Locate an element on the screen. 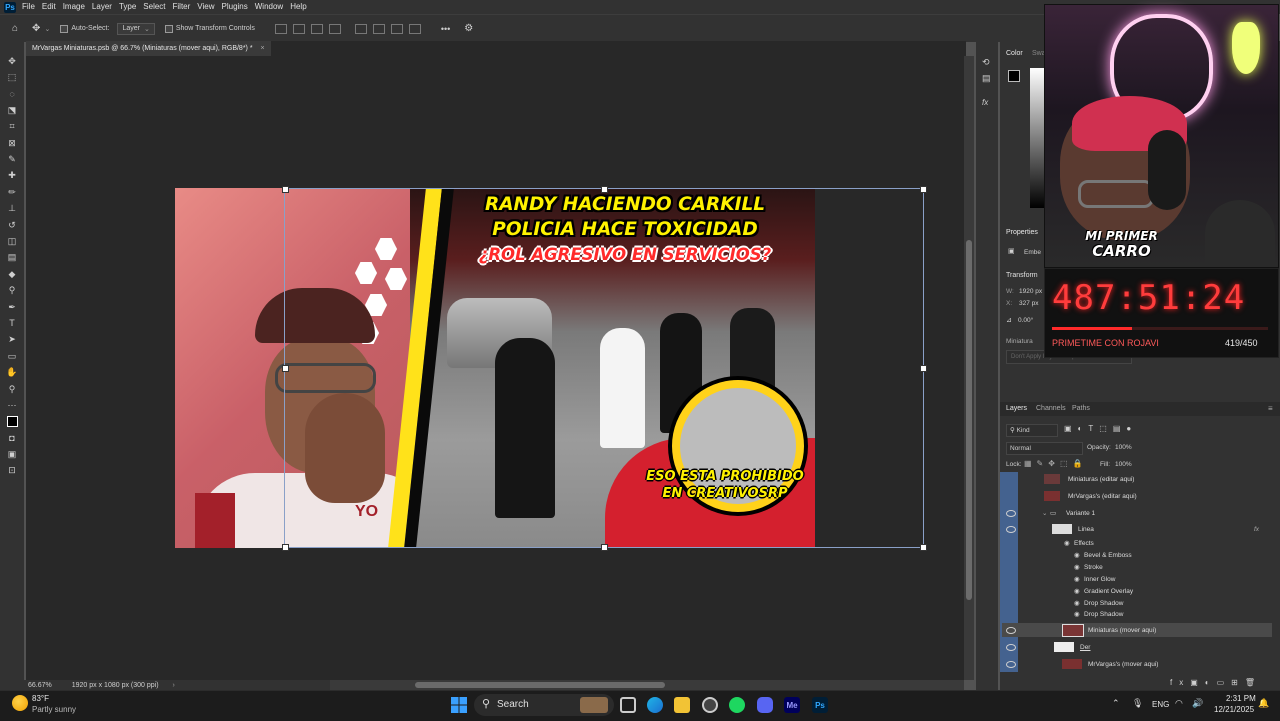  tab-layers: Layers is located at coordinates (1016, 408).